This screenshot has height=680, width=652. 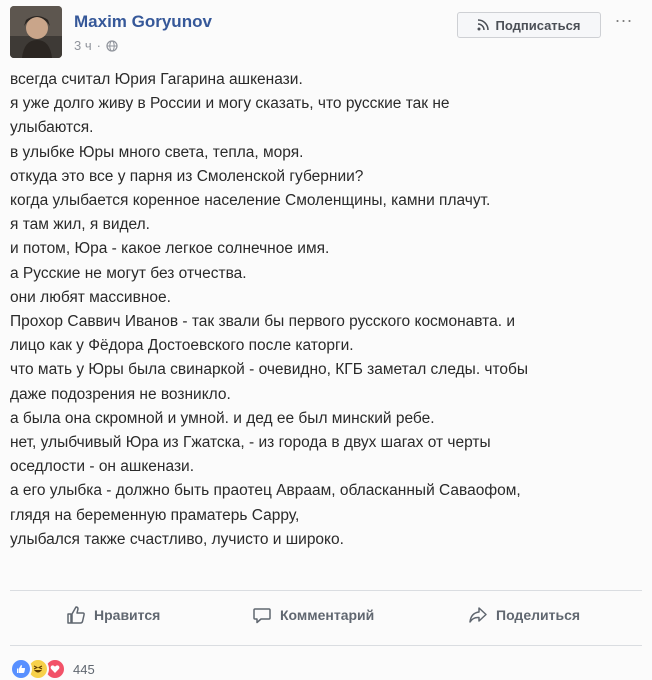 I want to click on comment-label: Комментарий, so click(x=327, y=615).